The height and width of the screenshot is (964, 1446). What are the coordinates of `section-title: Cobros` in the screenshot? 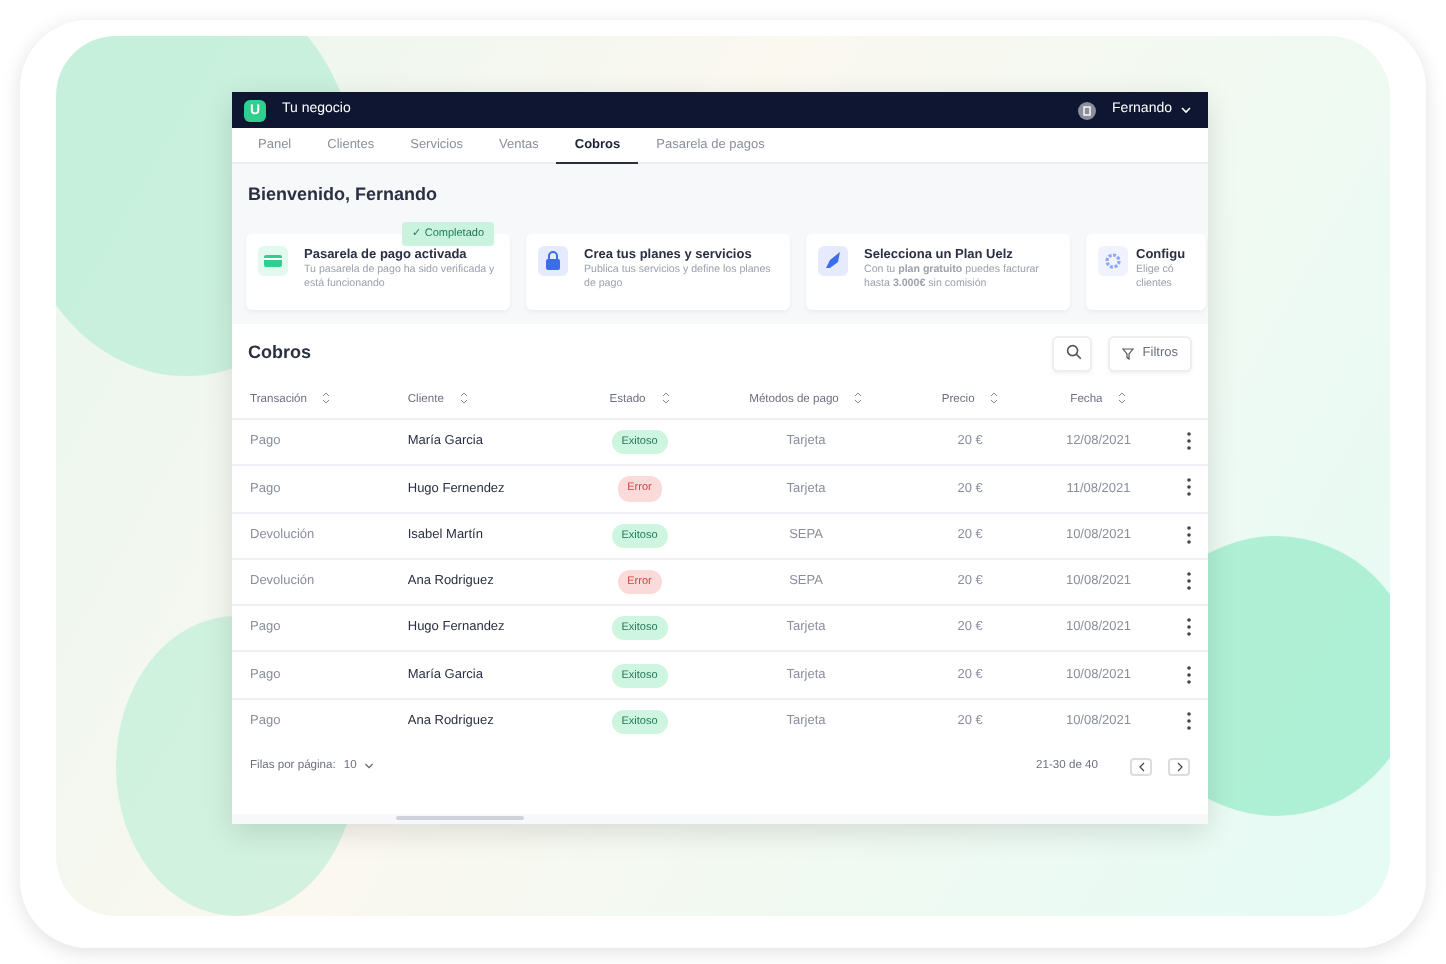 It's located at (280, 352).